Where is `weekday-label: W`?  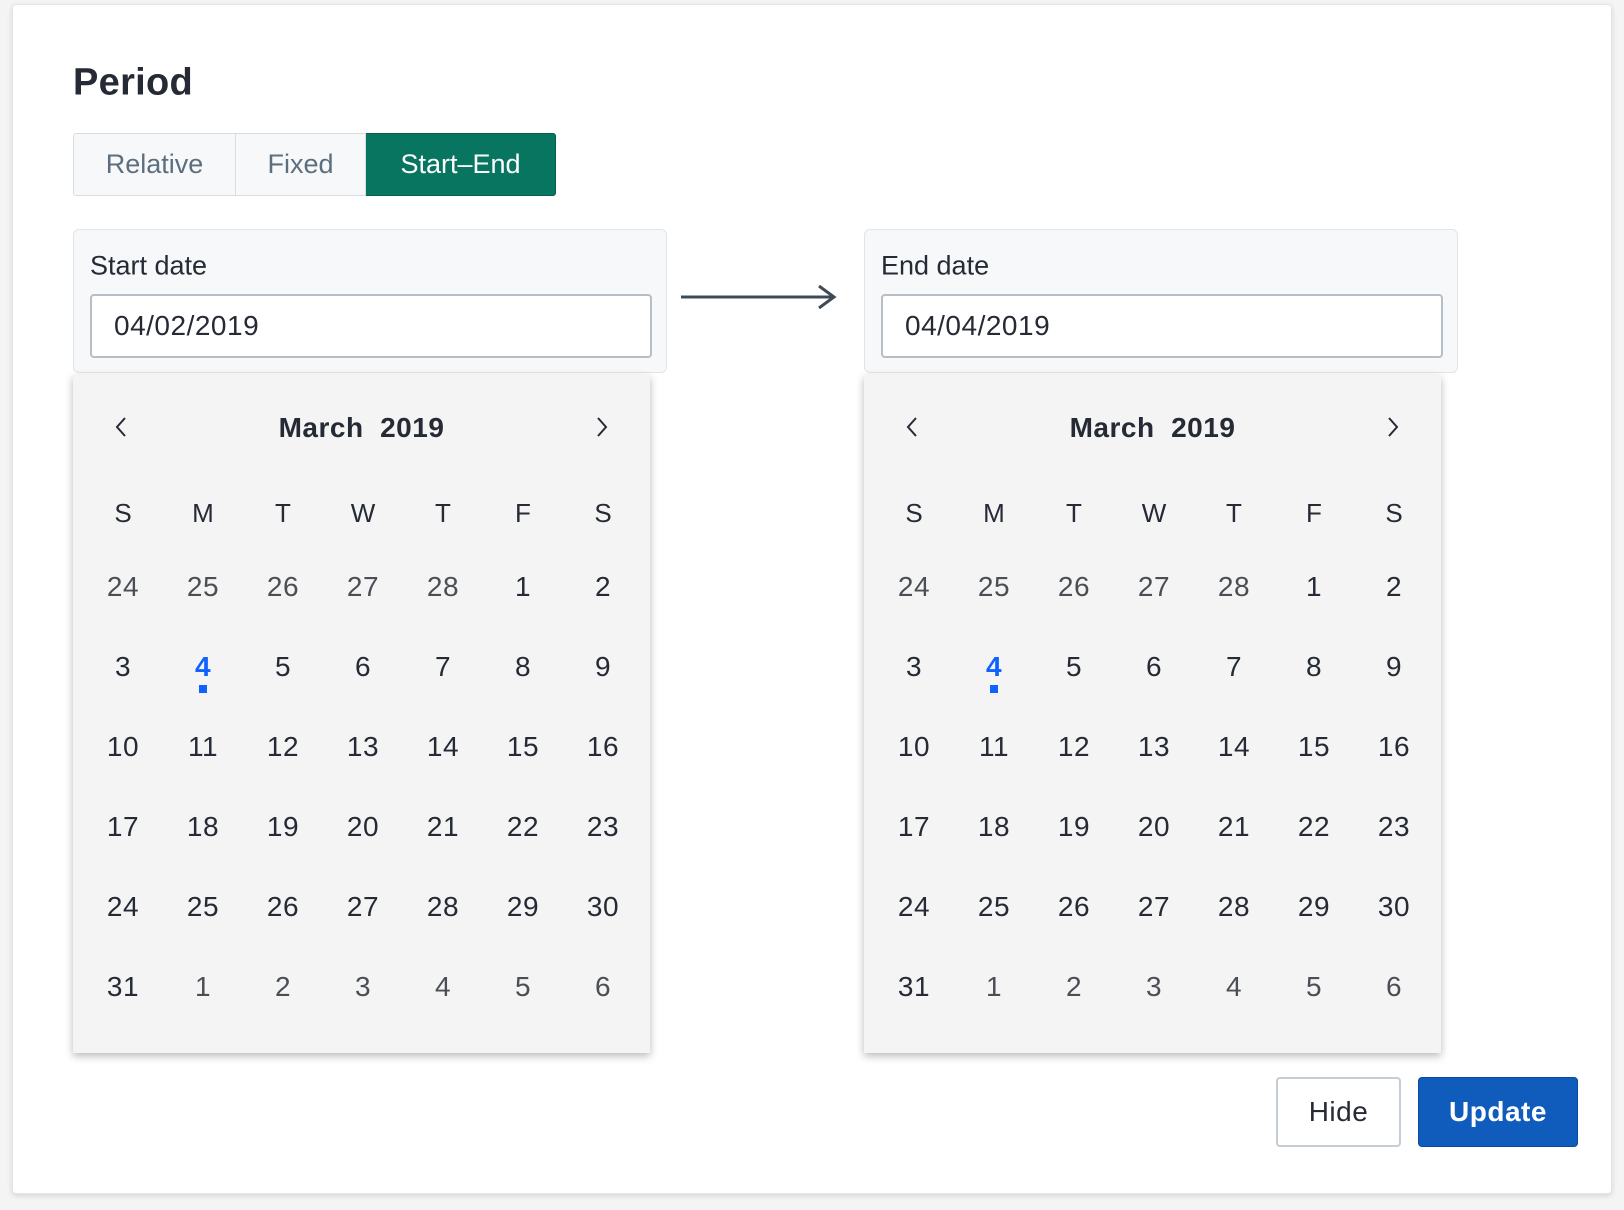 weekday-label: W is located at coordinates (363, 512).